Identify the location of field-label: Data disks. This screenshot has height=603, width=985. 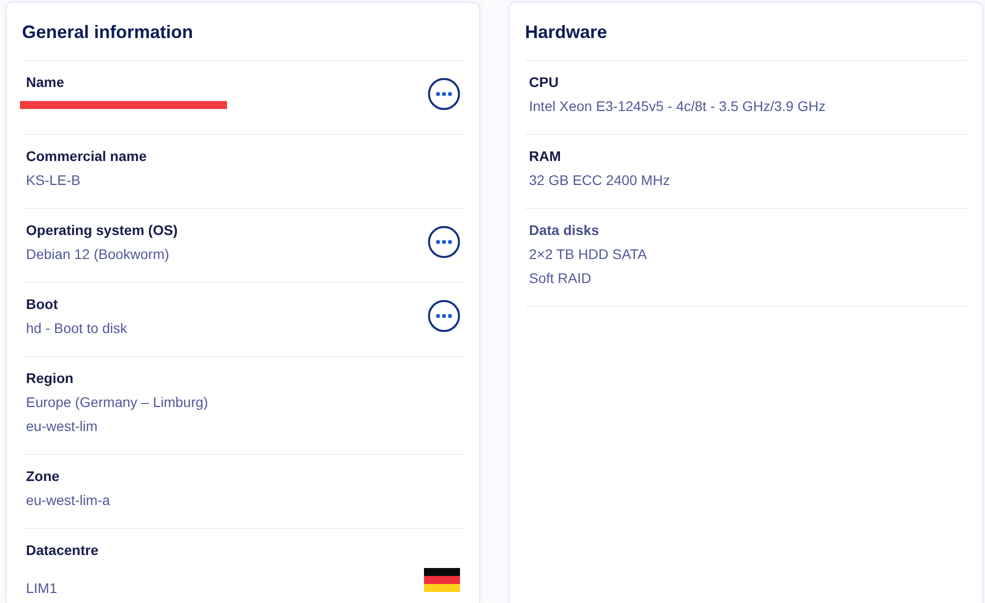
(564, 230).